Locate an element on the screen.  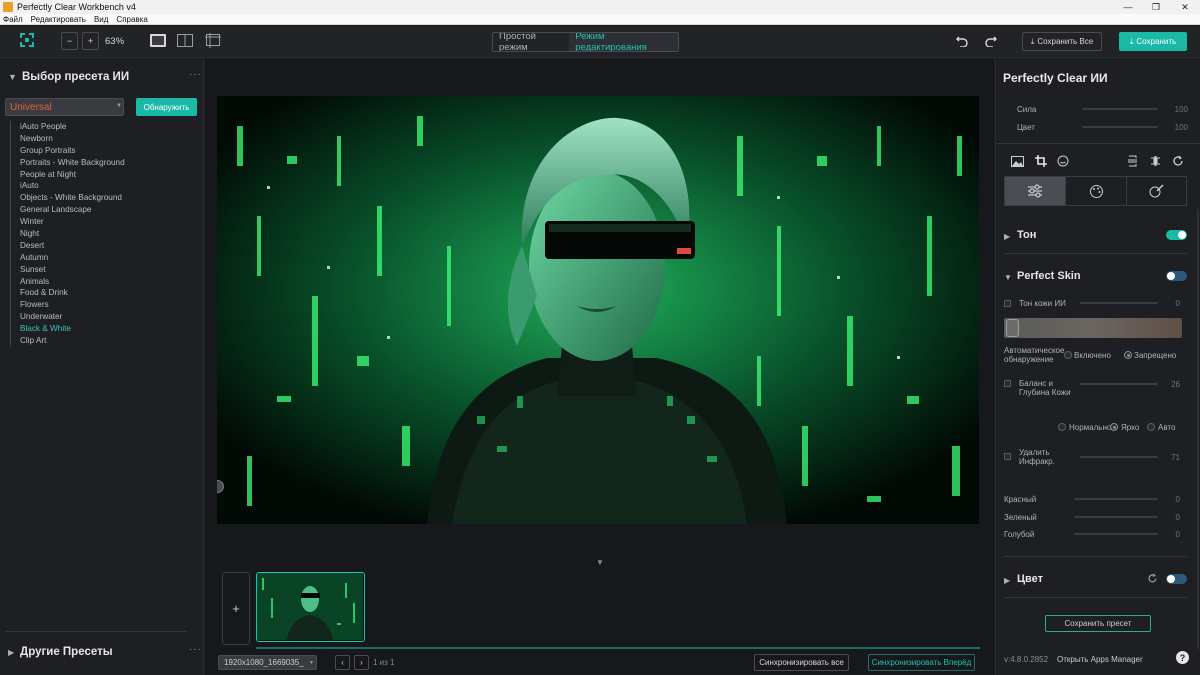
apps-manager-link: Открыть Apps Manager is located at coordinates (1100, 659).